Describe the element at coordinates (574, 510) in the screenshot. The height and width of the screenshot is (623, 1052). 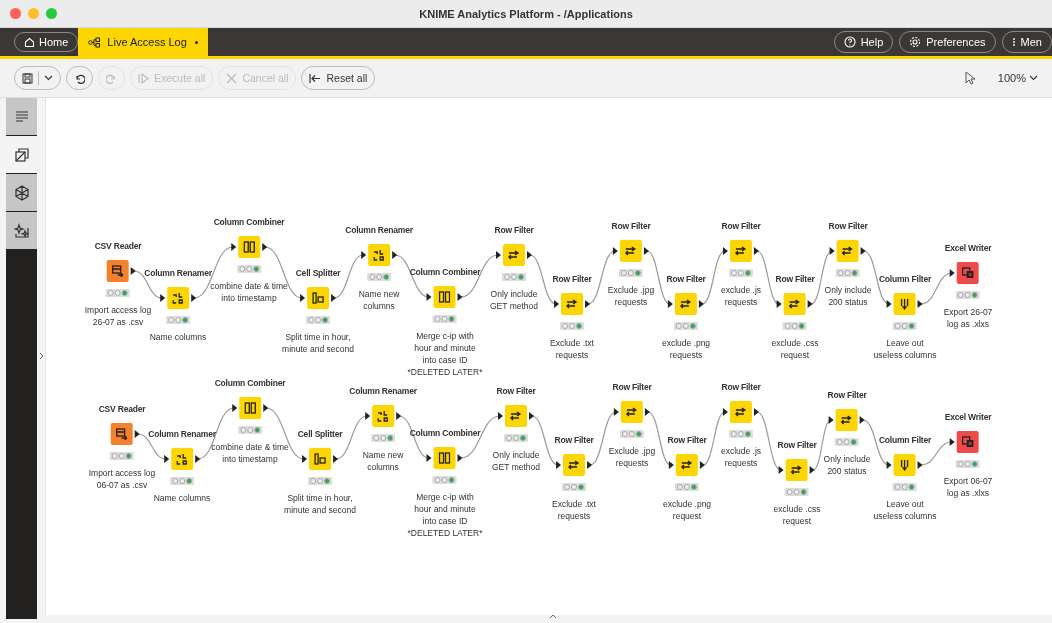
I see `node-description: Exclude .txt requests` at that location.